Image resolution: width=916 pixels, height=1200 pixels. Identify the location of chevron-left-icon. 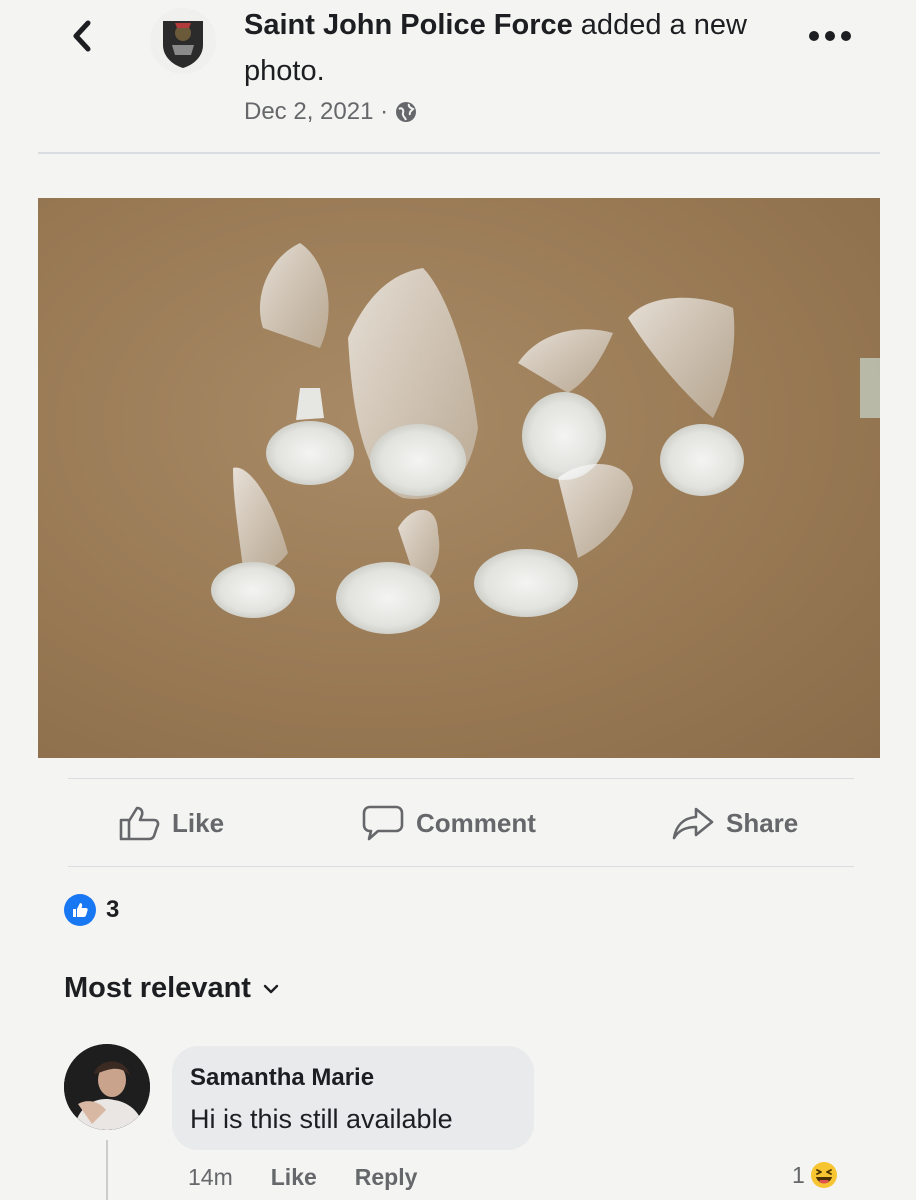
(82, 36).